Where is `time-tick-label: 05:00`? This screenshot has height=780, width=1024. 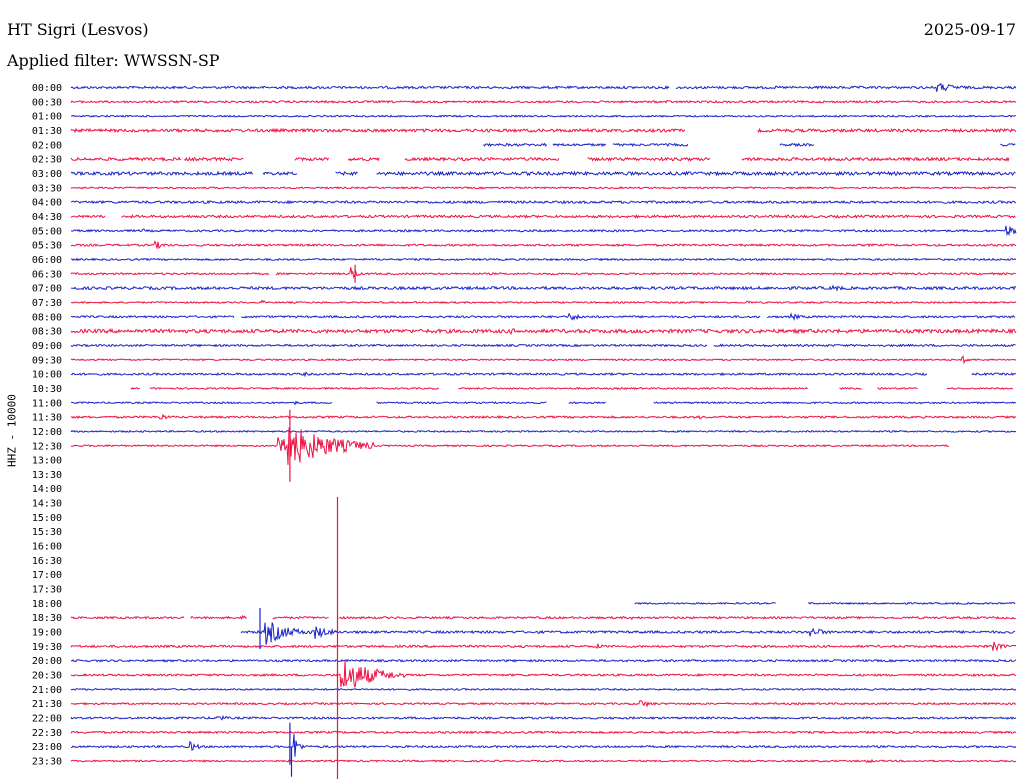 time-tick-label: 05:00 is located at coordinates (47, 231).